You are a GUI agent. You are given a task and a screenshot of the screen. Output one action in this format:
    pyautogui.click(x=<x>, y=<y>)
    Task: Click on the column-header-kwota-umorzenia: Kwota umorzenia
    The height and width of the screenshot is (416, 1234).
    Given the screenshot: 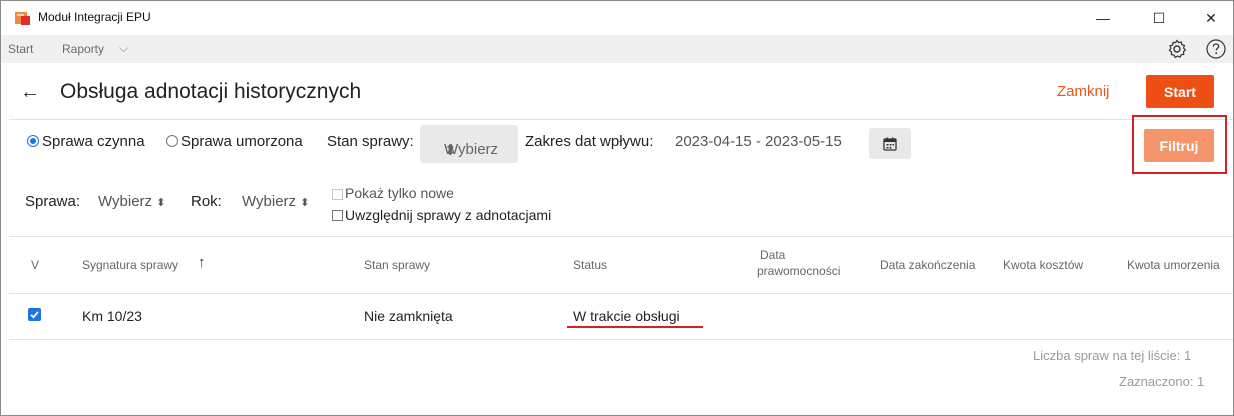 What is the action you would take?
    pyautogui.click(x=1173, y=265)
    